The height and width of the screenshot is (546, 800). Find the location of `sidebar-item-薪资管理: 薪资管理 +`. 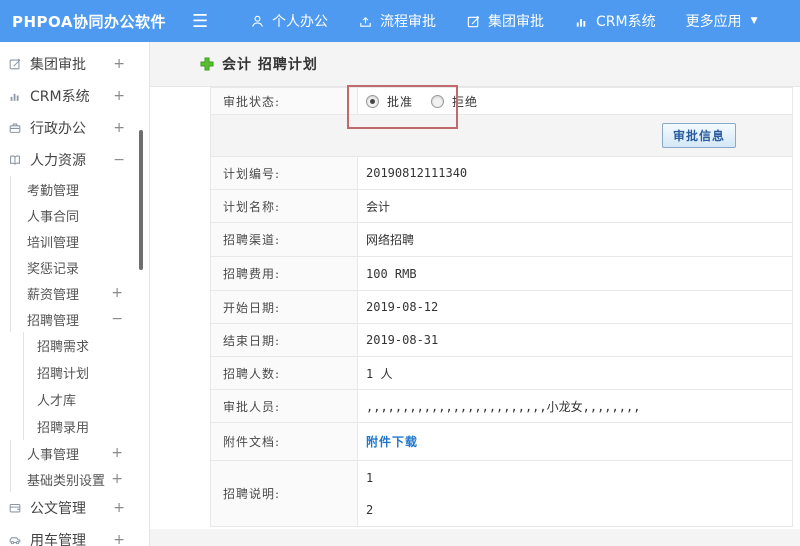

sidebar-item-薪资管理: 薪资管理 + is located at coordinates (79, 293).